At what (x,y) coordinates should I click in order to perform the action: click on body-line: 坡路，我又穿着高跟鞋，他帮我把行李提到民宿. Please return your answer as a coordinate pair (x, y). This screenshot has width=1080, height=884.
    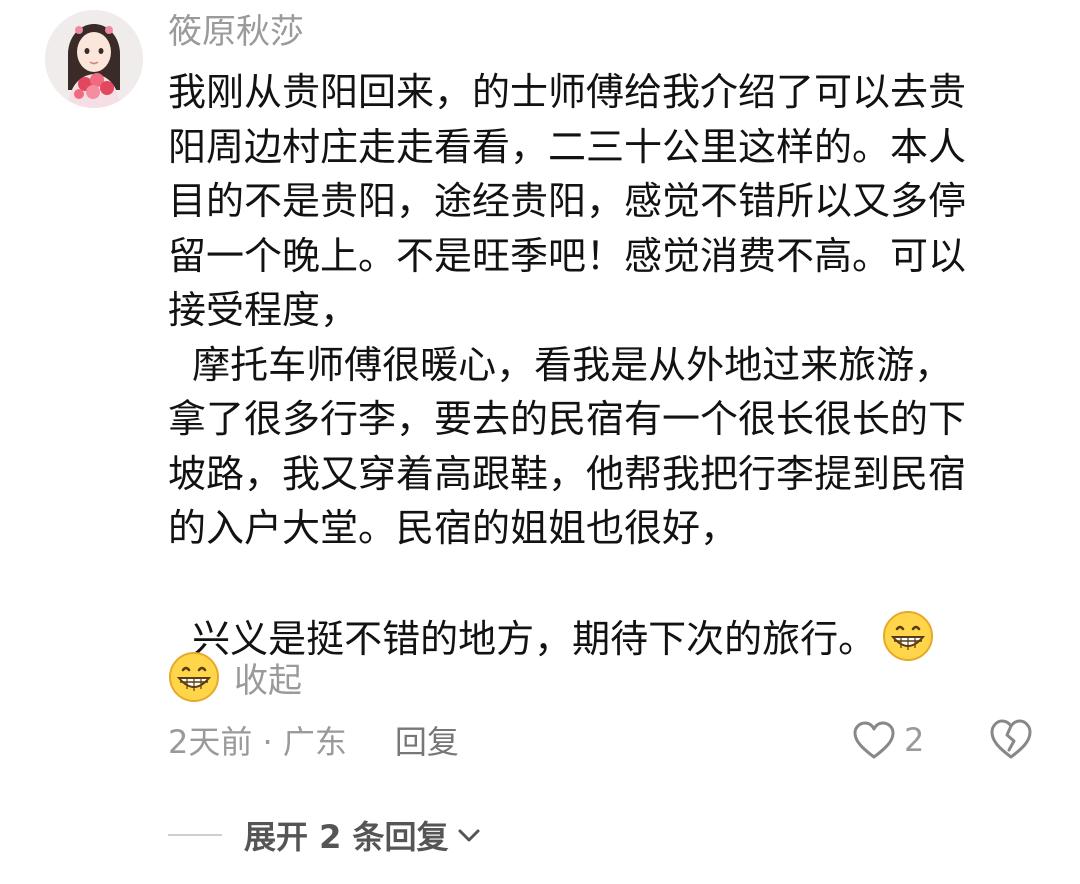
    Looking at the image, I should click on (567, 473).